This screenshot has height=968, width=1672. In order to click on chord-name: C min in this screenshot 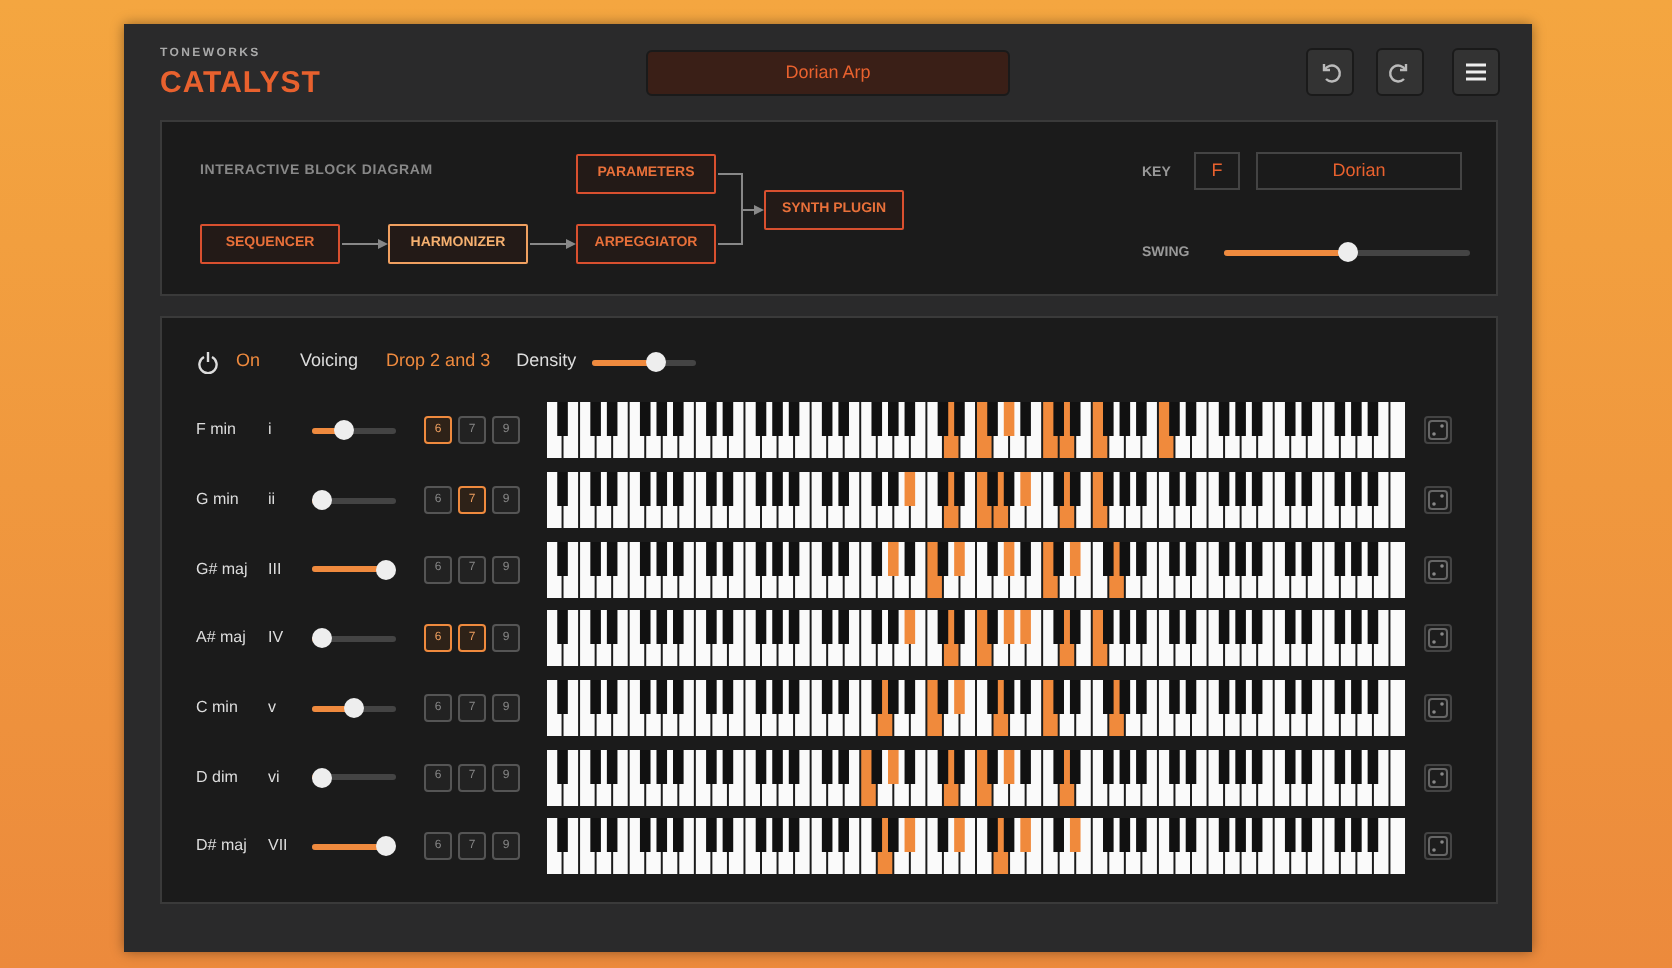, I will do `click(218, 708)`.